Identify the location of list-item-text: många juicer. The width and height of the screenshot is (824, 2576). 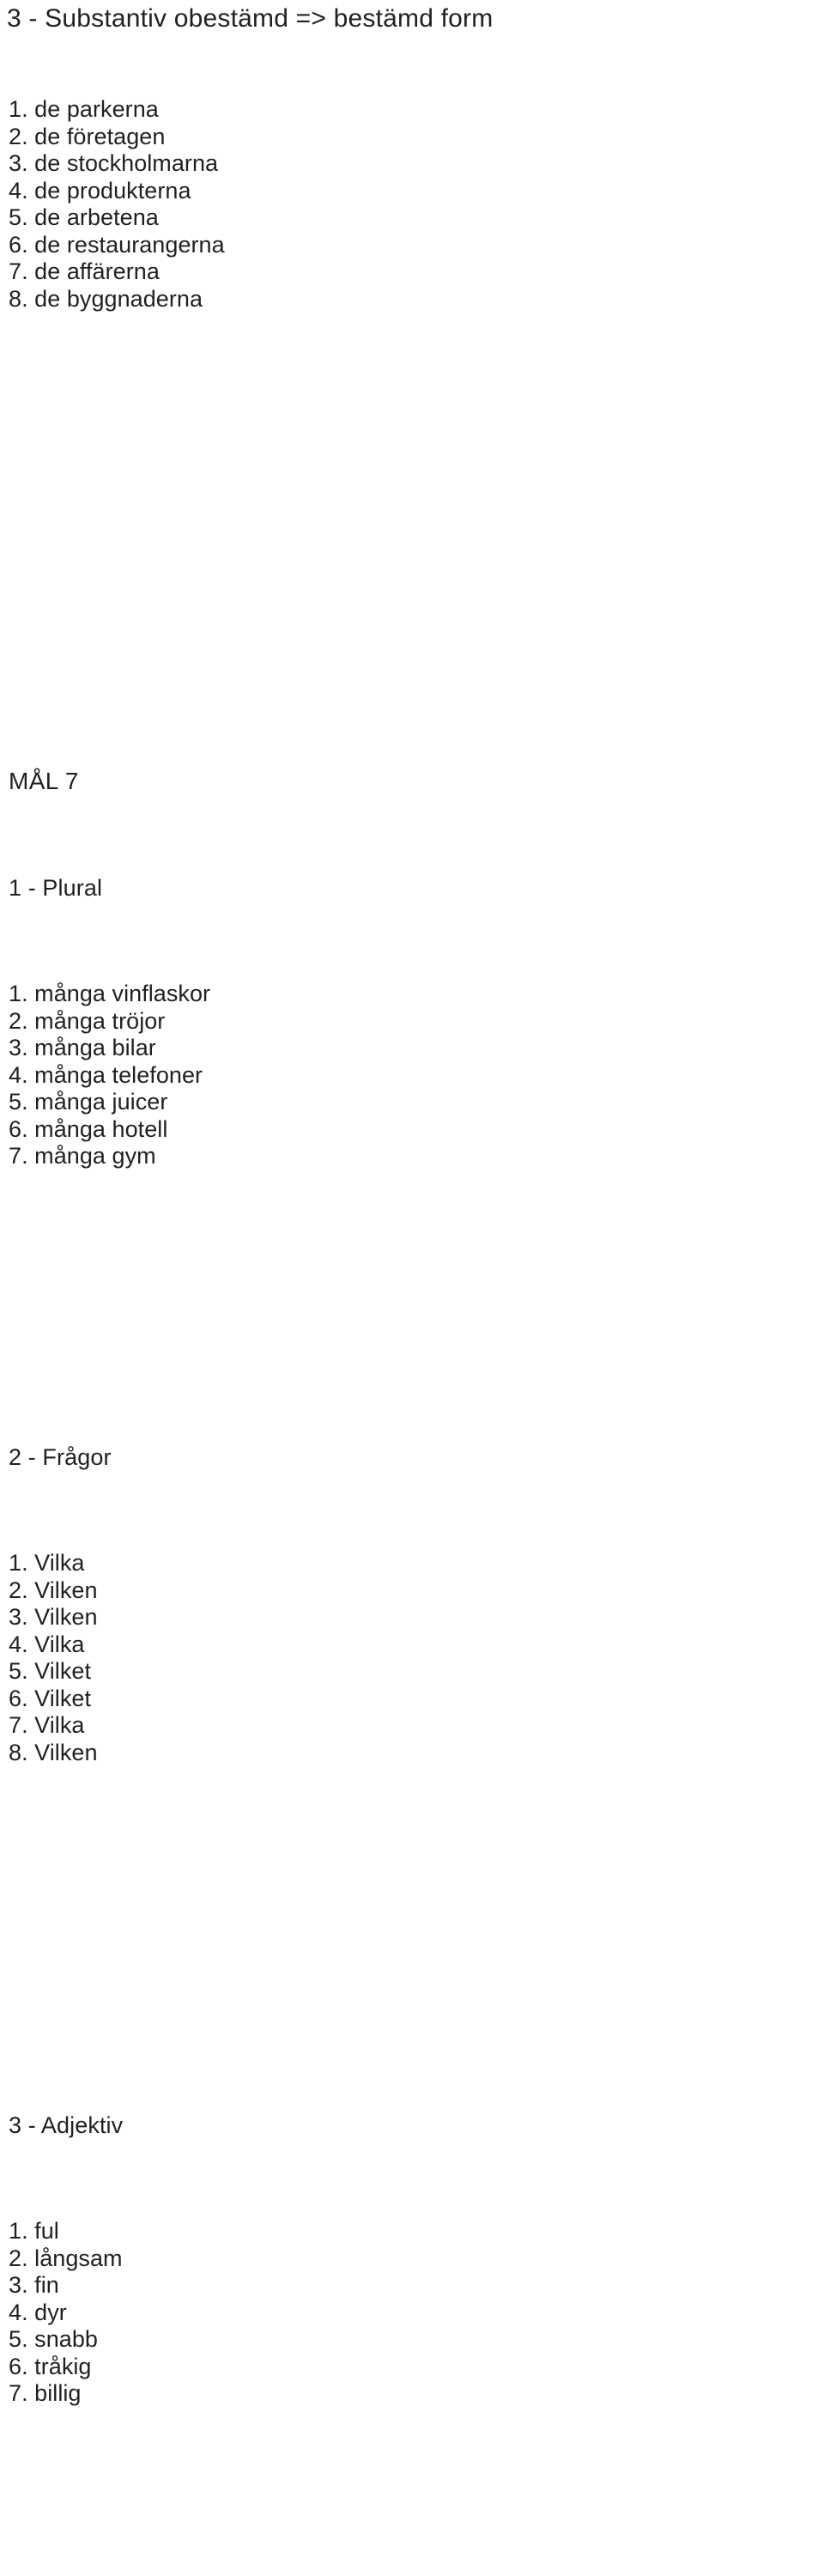
(97, 1102).